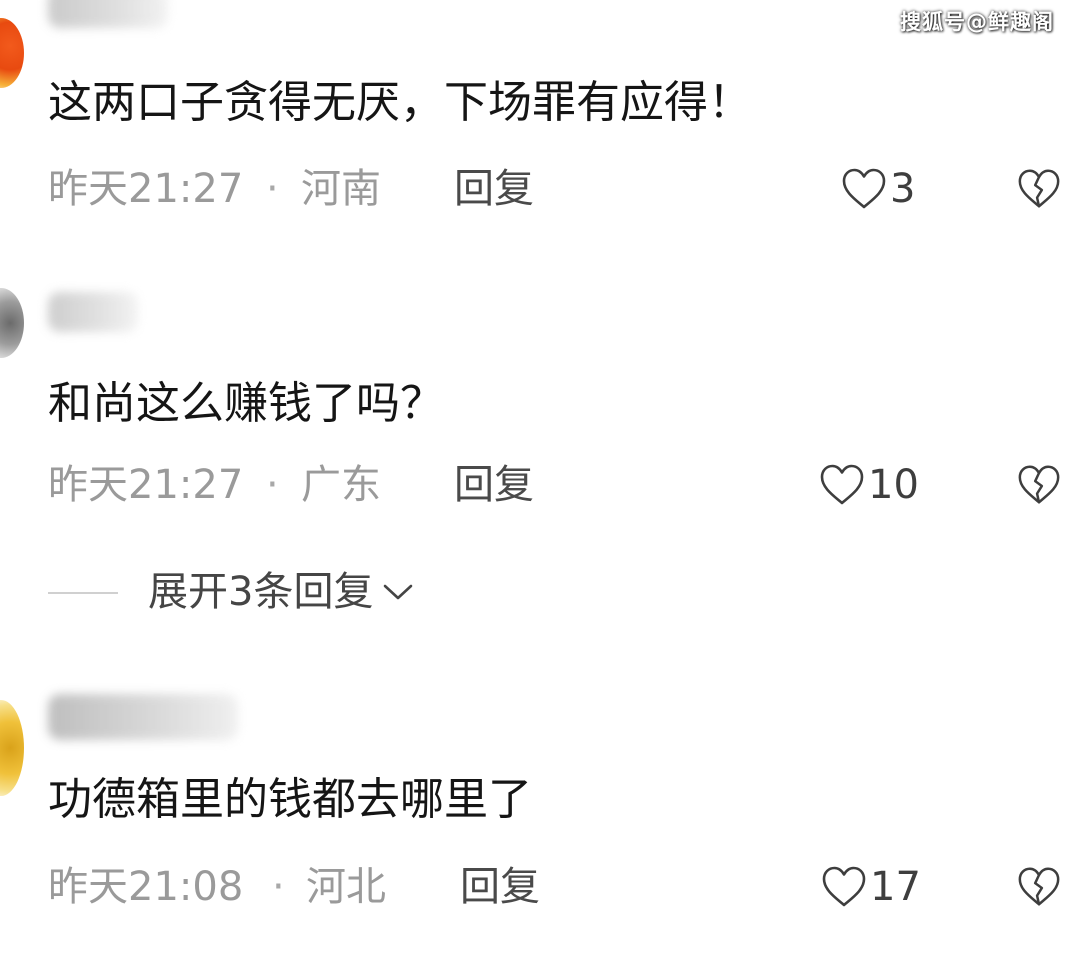 This screenshot has height=956, width=1078. What do you see at coordinates (83, 593) in the screenshot?
I see `divider-line` at bounding box center [83, 593].